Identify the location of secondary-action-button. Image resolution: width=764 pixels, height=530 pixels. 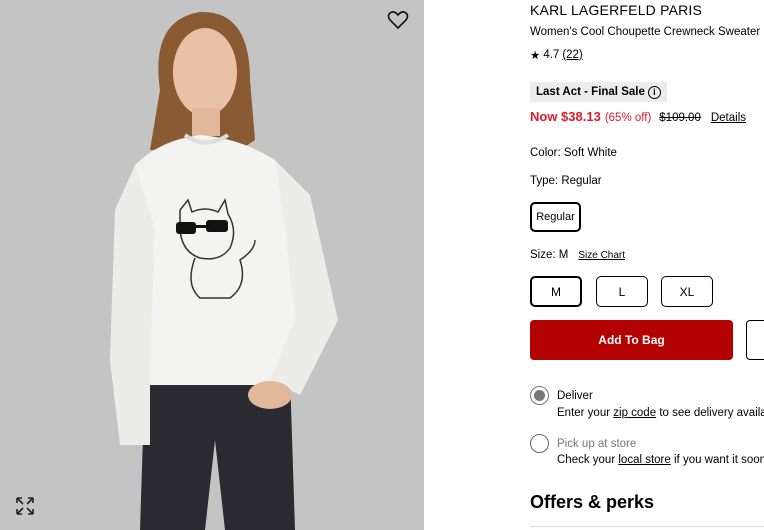
(755, 340).